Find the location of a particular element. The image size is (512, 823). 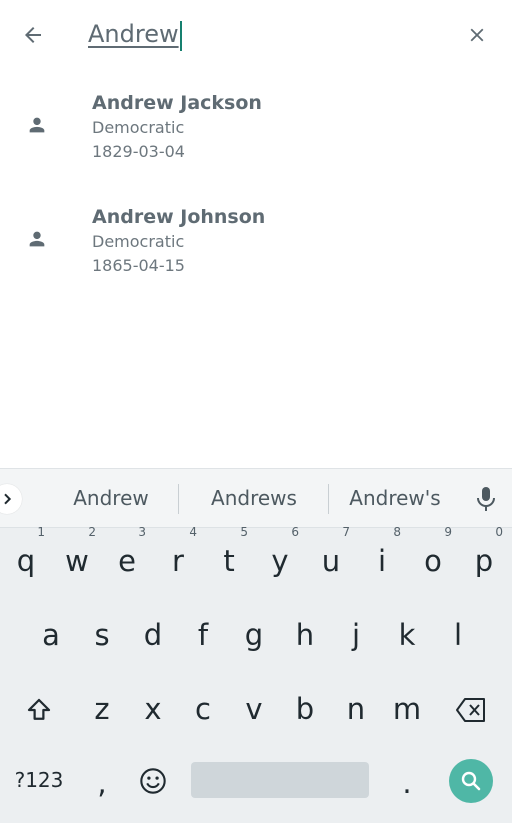

key-i: i8 is located at coordinates (382, 558).